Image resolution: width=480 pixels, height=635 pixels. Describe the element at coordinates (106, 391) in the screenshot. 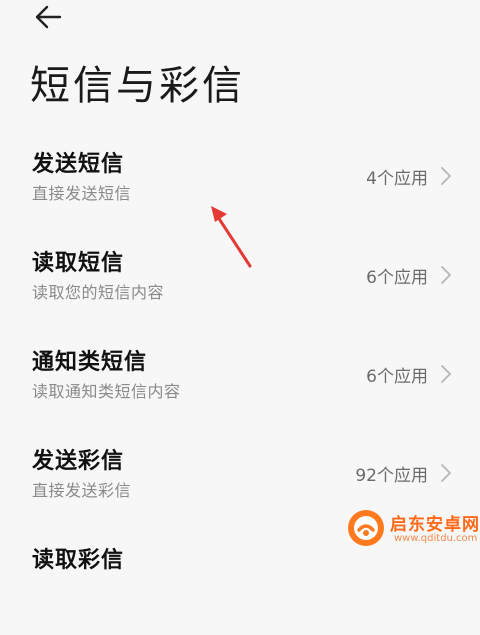

I see `item-subtitle: 读取通知类短信内容` at that location.